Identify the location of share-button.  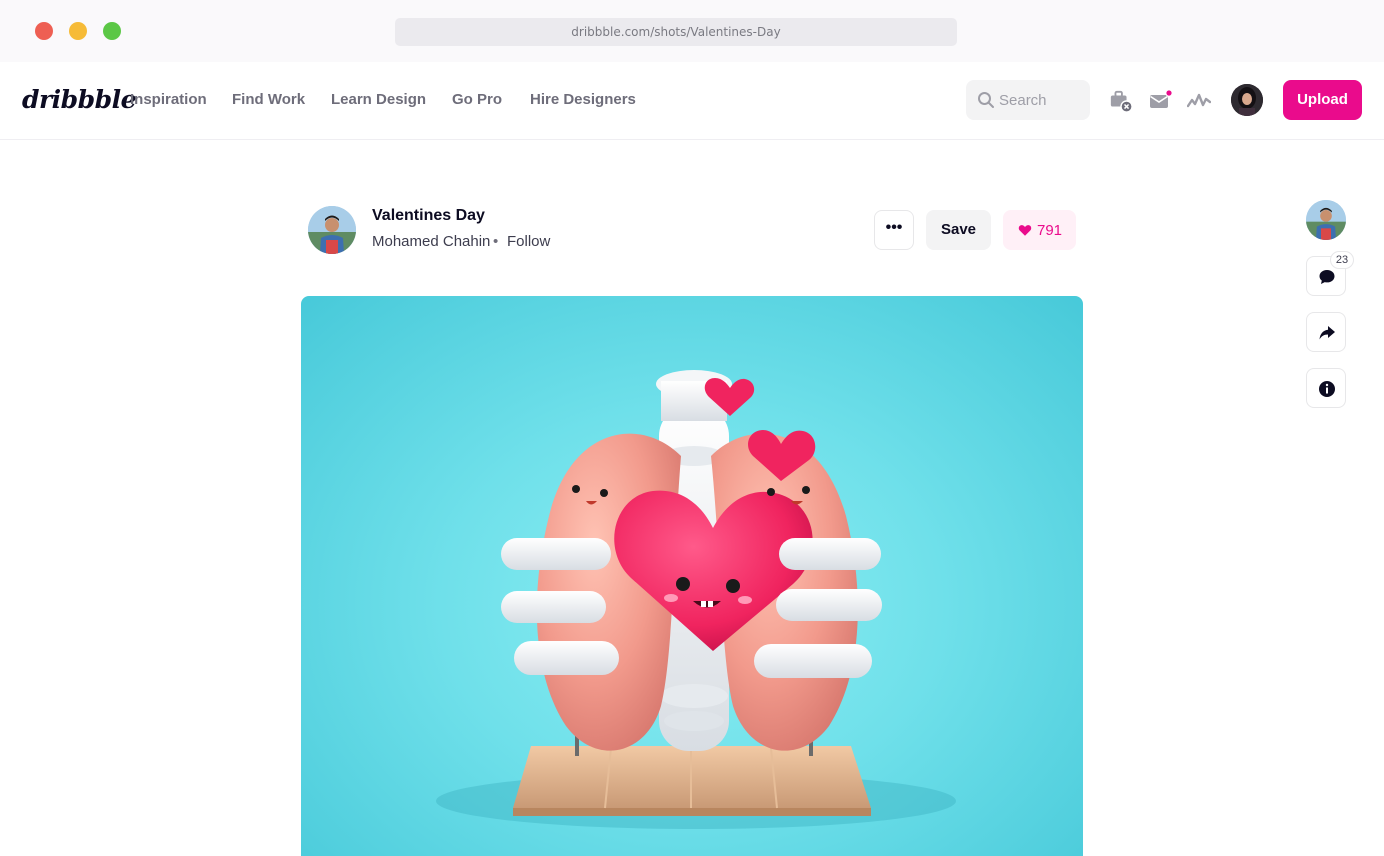
(1326, 332).